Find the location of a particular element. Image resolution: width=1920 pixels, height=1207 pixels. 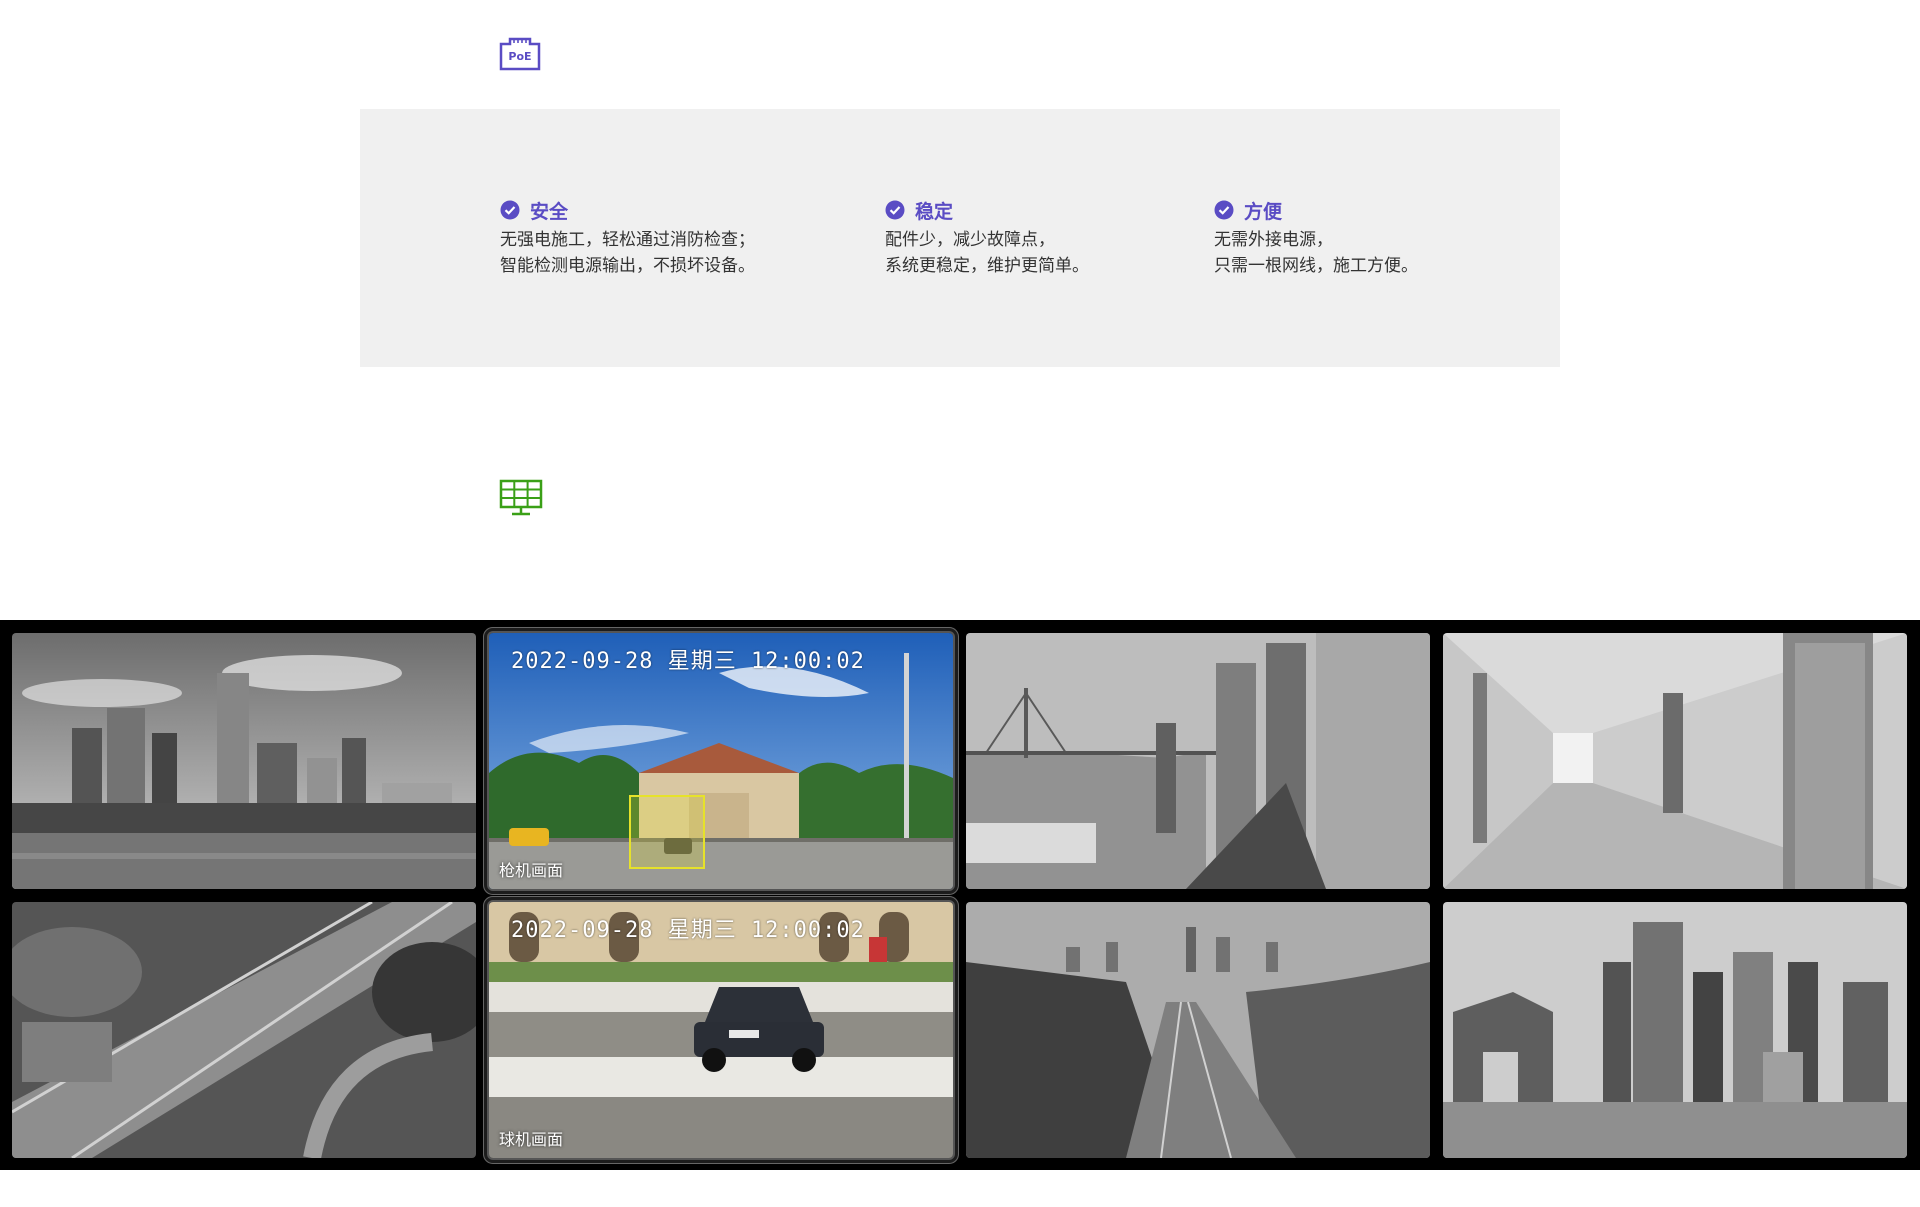

feature-convenience: 方便 无需外接电源， 只需一根网线，施工方便。 is located at coordinates (1316, 238).